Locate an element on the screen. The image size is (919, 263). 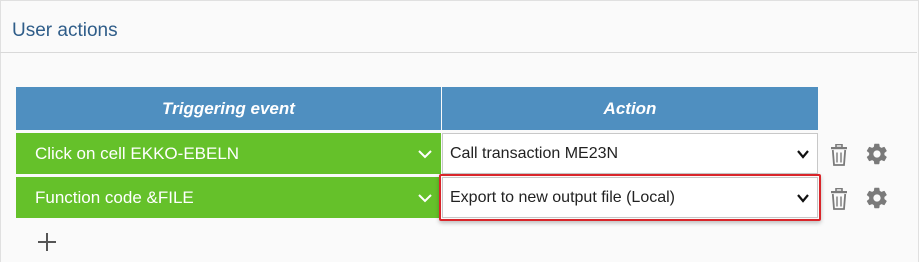
action-select-value: Call transaction ME23N is located at coordinates (534, 153).